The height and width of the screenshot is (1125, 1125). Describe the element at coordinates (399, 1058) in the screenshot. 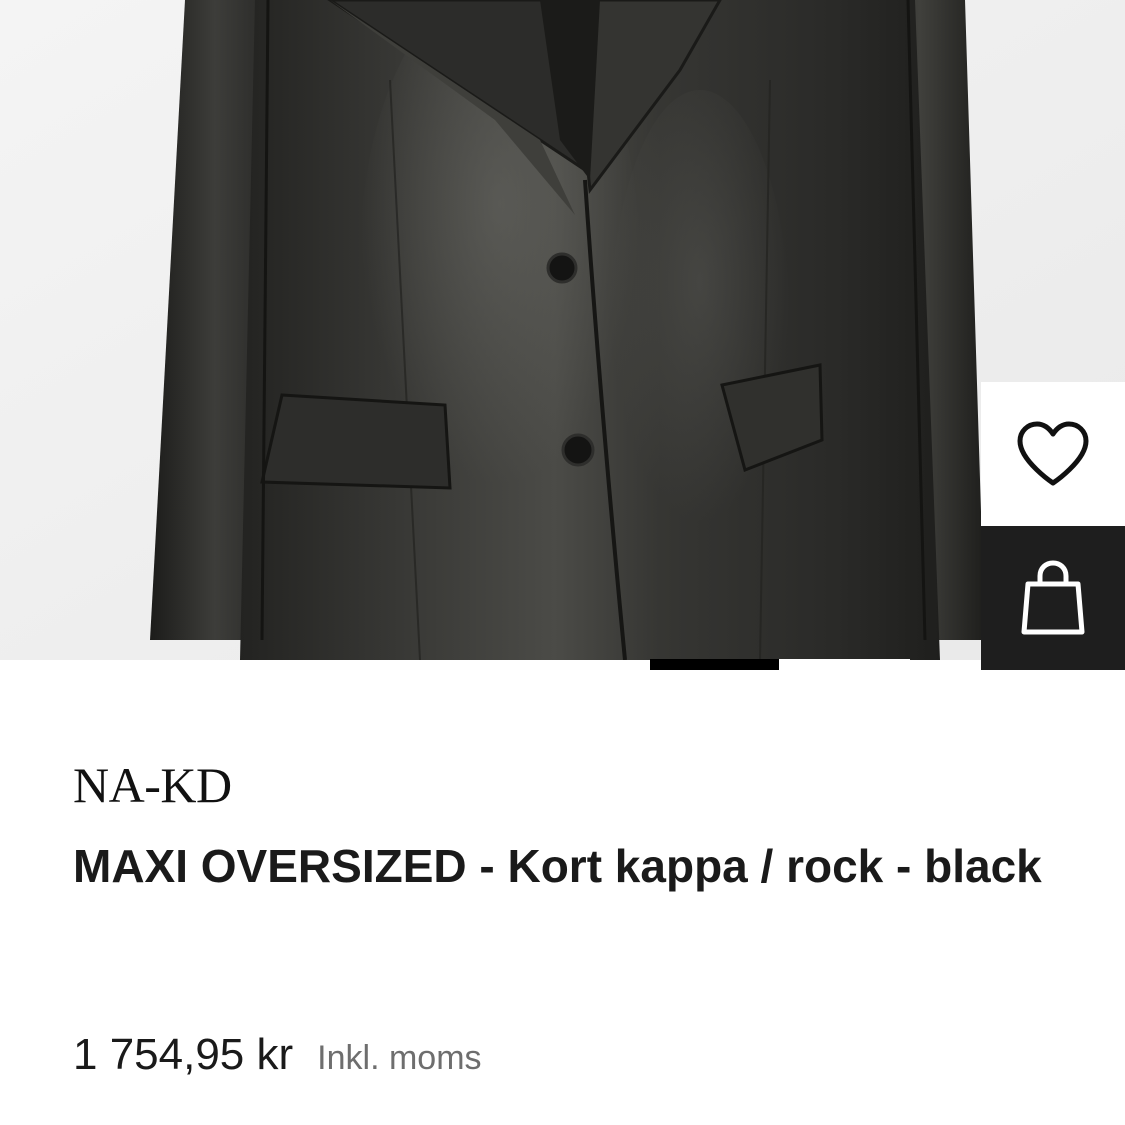

I see `vat-note: Inkl. moms` at that location.